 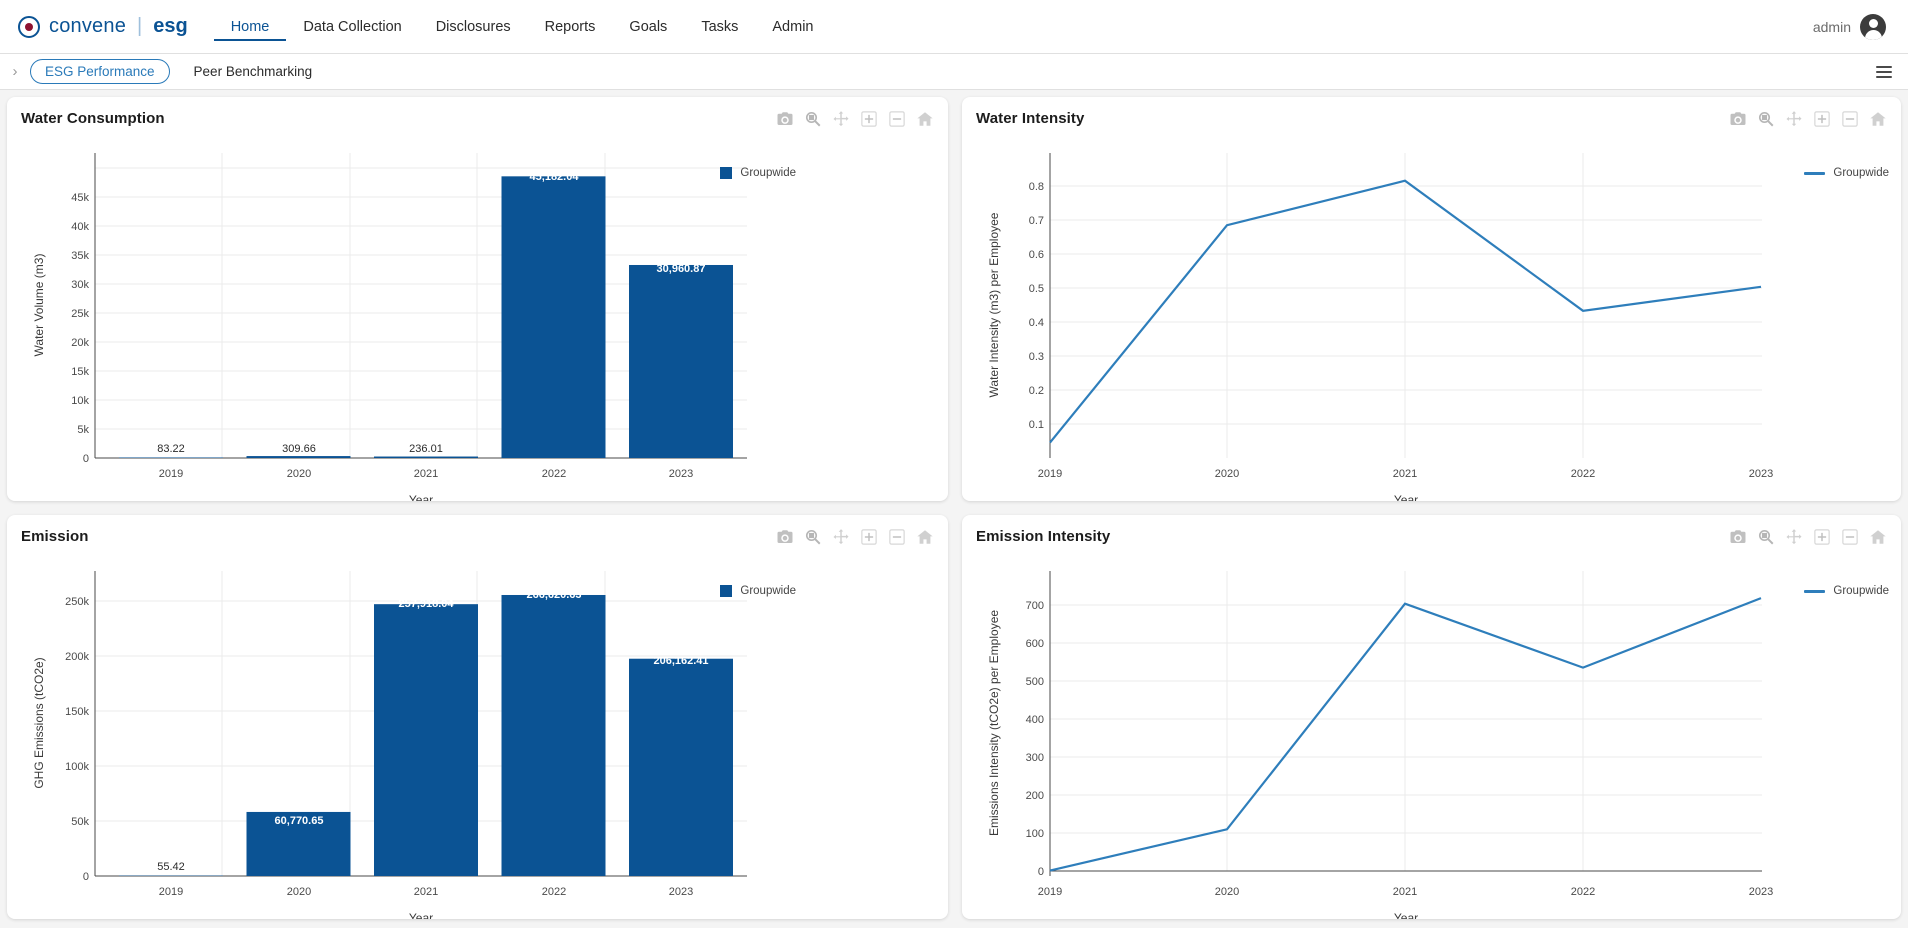 I want to click on brand-logo: convene | esg, so click(x=103, y=26).